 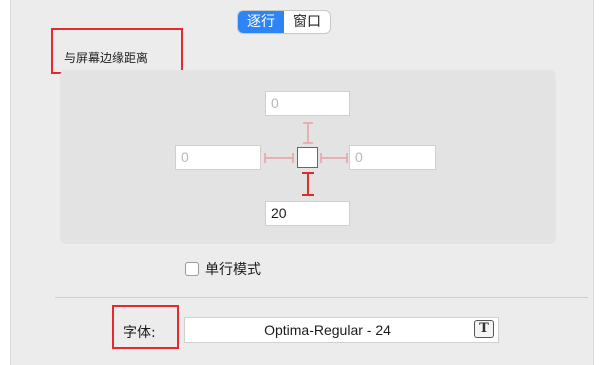 What do you see at coordinates (261, 22) in the screenshot?
I see `tab-line-mode: 逐行` at bounding box center [261, 22].